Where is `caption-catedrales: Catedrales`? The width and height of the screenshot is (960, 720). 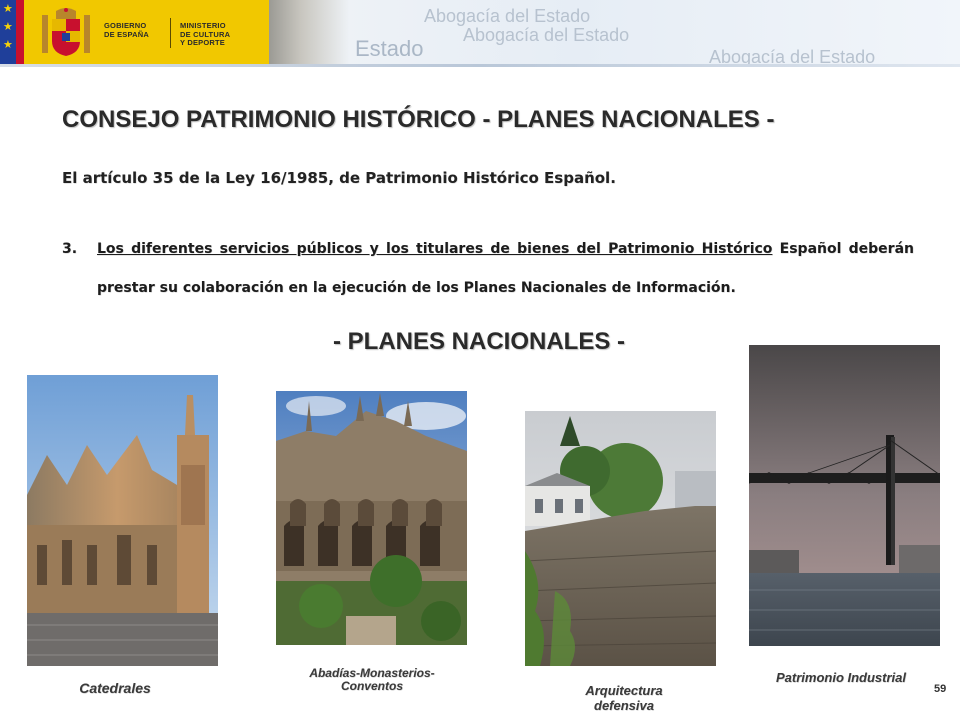 caption-catedrales: Catedrales is located at coordinates (115, 688).